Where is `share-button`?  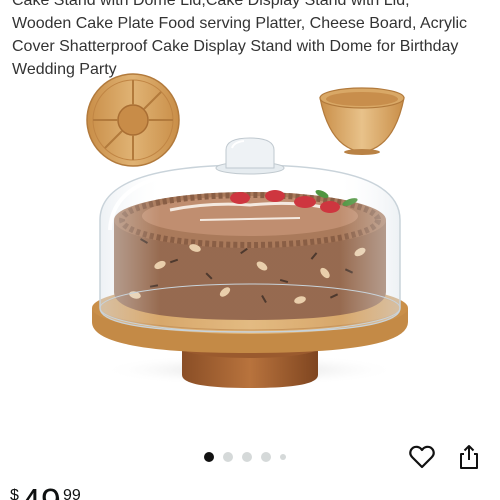
share-button is located at coordinates (469, 457).